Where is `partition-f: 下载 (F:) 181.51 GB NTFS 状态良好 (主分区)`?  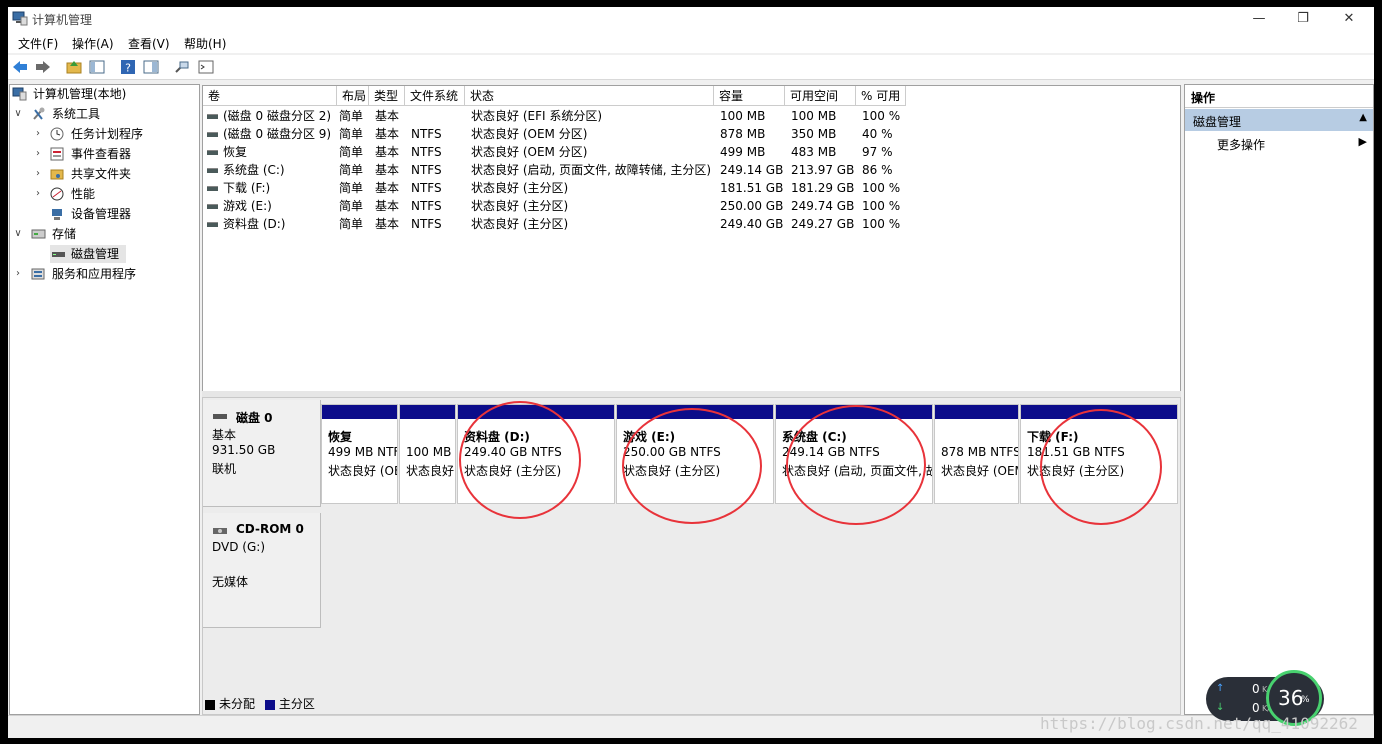
partition-f: 下载 (F:) 181.51 GB NTFS 状态良好 (主分区) is located at coordinates (1099, 454).